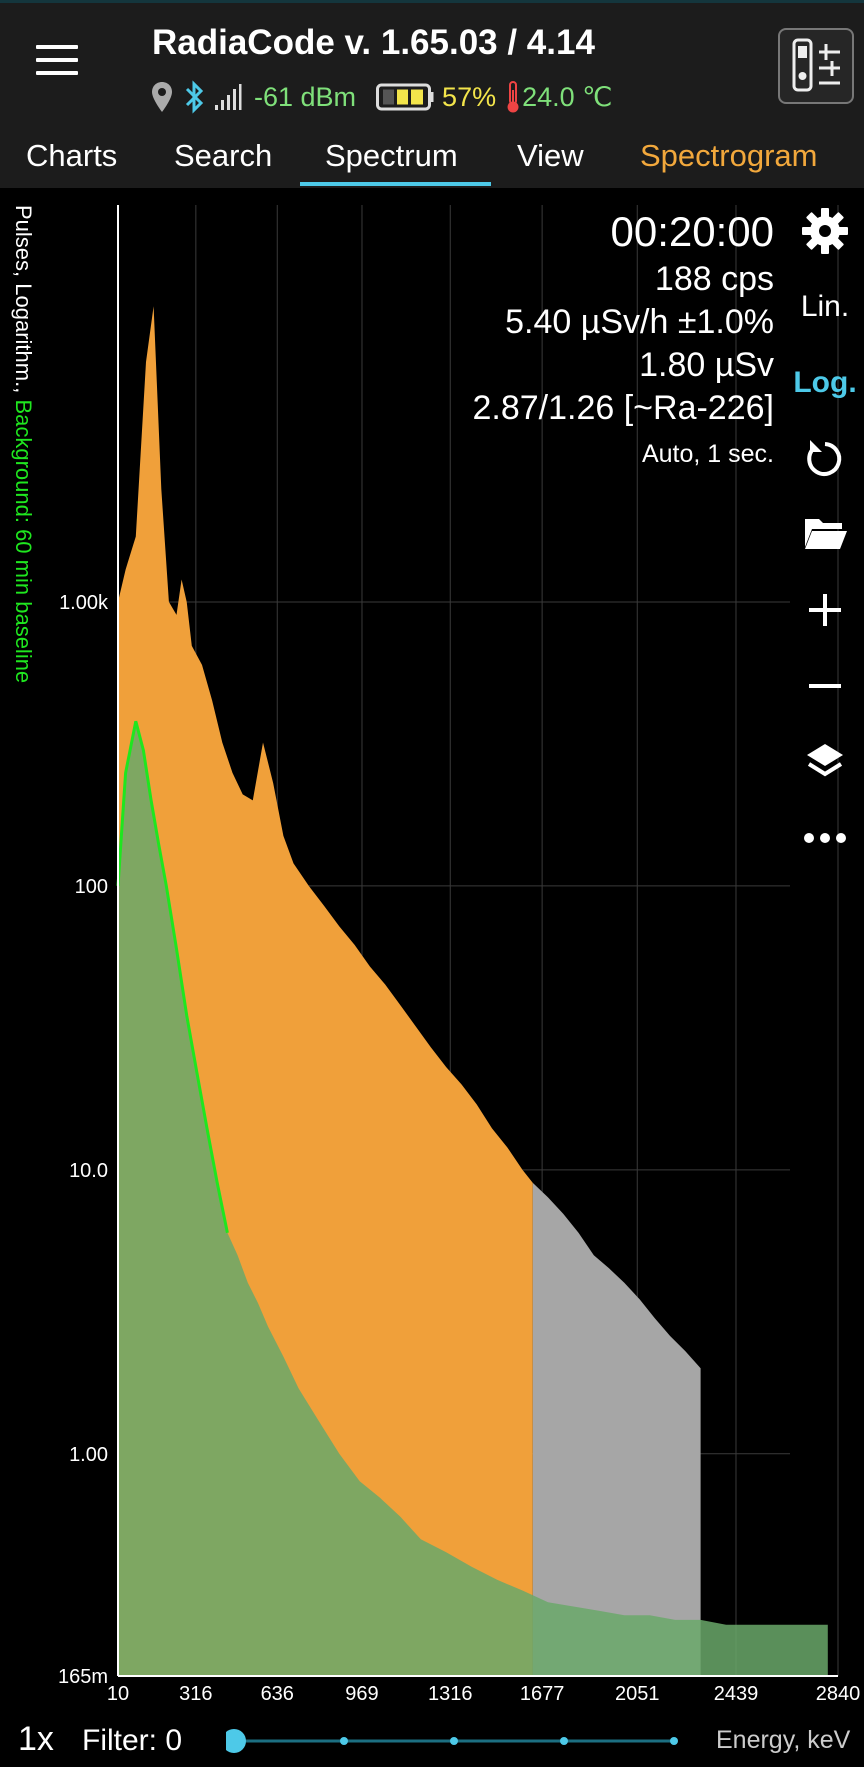 The width and height of the screenshot is (864, 1767). I want to click on count-rate: 188 cps, so click(714, 279).